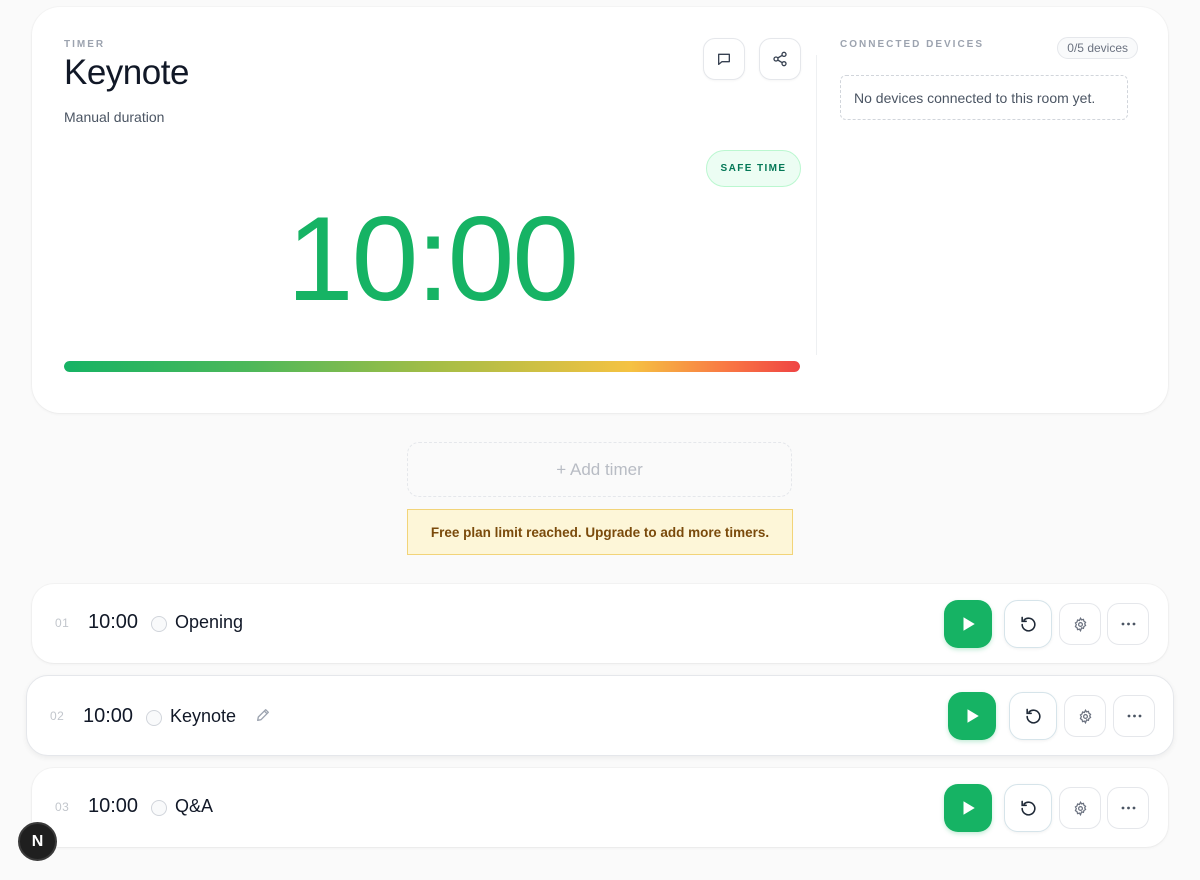  I want to click on device-count-badge: 0/5 devices, so click(1097, 48).